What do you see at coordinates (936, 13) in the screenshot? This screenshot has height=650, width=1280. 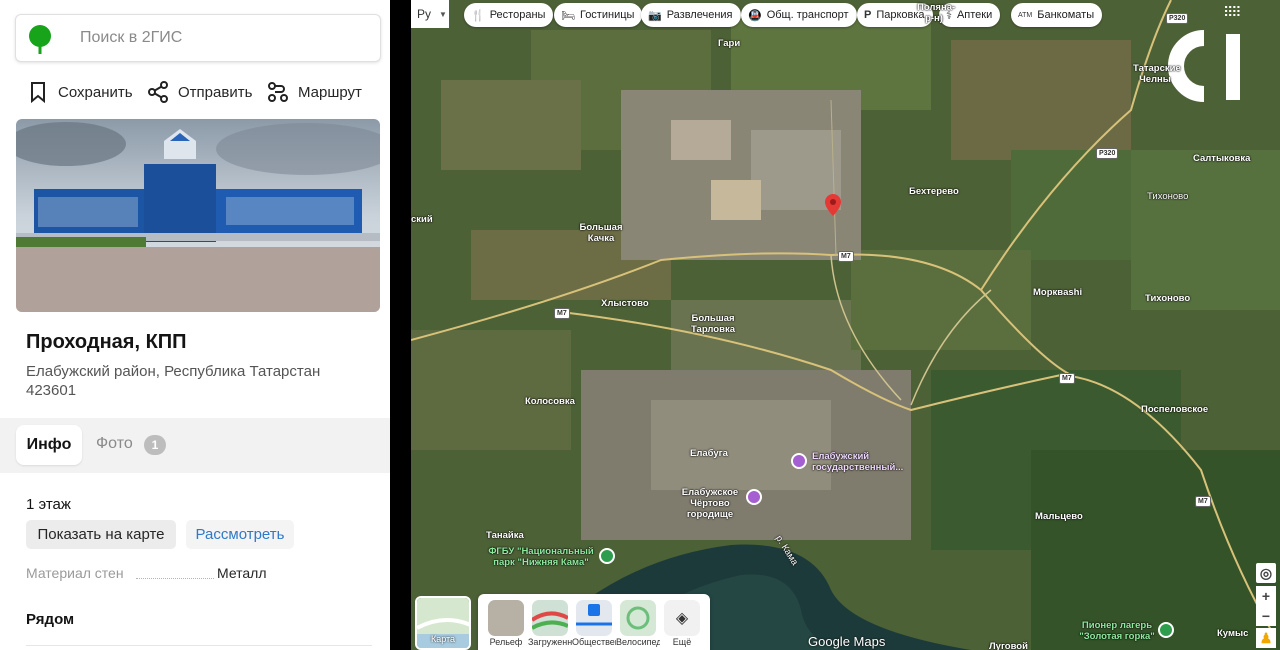 I see `map-label: Поляна-р-н)` at bounding box center [936, 13].